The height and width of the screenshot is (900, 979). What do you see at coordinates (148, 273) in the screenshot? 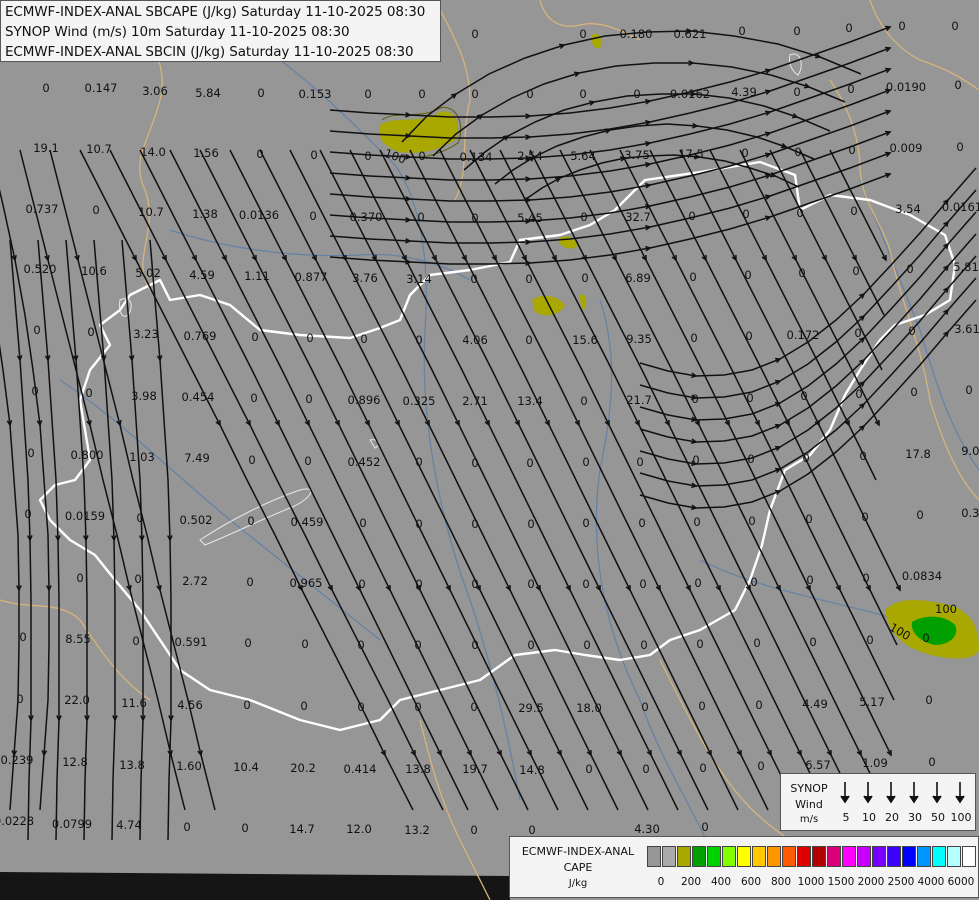
I see `station-value: 5.02` at bounding box center [148, 273].